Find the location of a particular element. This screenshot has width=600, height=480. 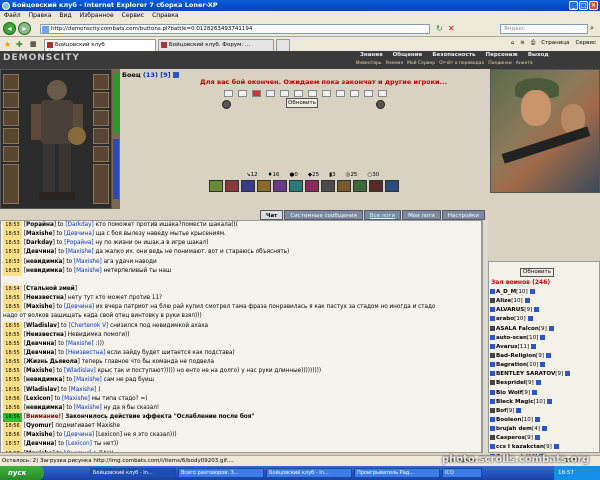

chat-recipient: [Chertenok V] is located at coordinates (89, 326).